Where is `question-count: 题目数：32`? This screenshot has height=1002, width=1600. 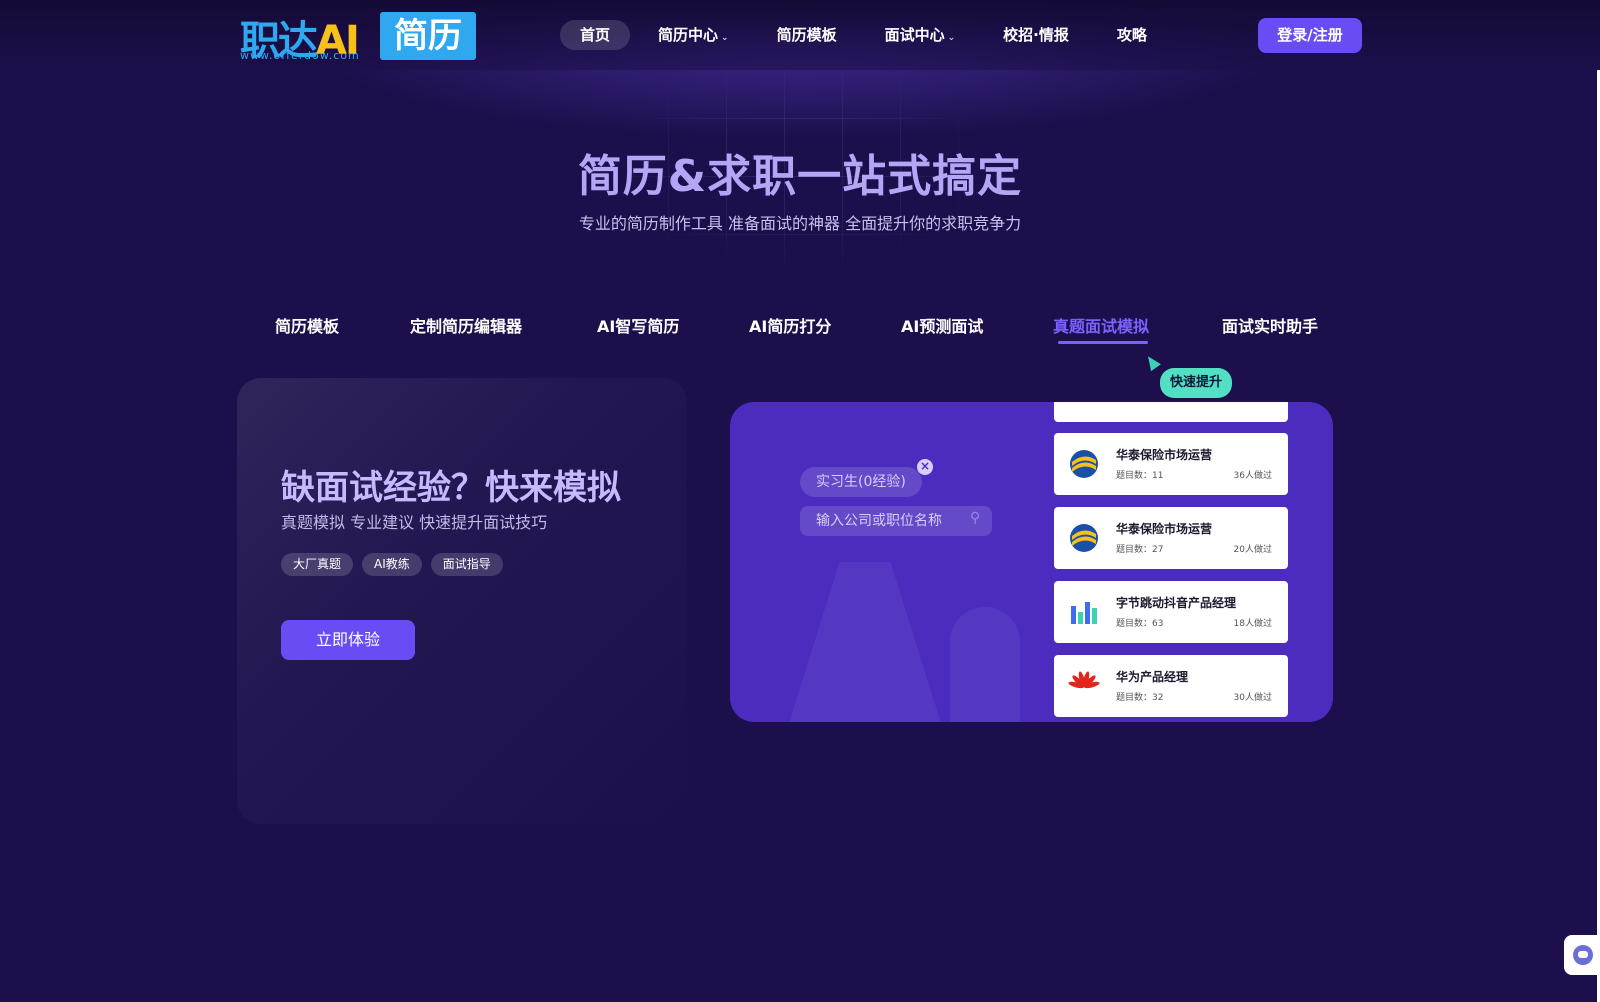
question-count: 题目数：32 is located at coordinates (1140, 698).